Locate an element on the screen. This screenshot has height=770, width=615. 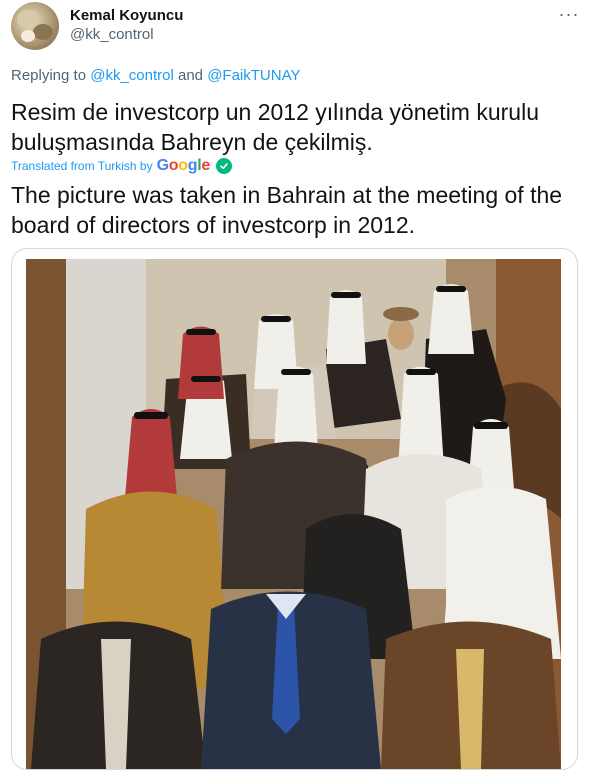
author-name: Kemal Koyuncu is located at coordinates (126, 15).